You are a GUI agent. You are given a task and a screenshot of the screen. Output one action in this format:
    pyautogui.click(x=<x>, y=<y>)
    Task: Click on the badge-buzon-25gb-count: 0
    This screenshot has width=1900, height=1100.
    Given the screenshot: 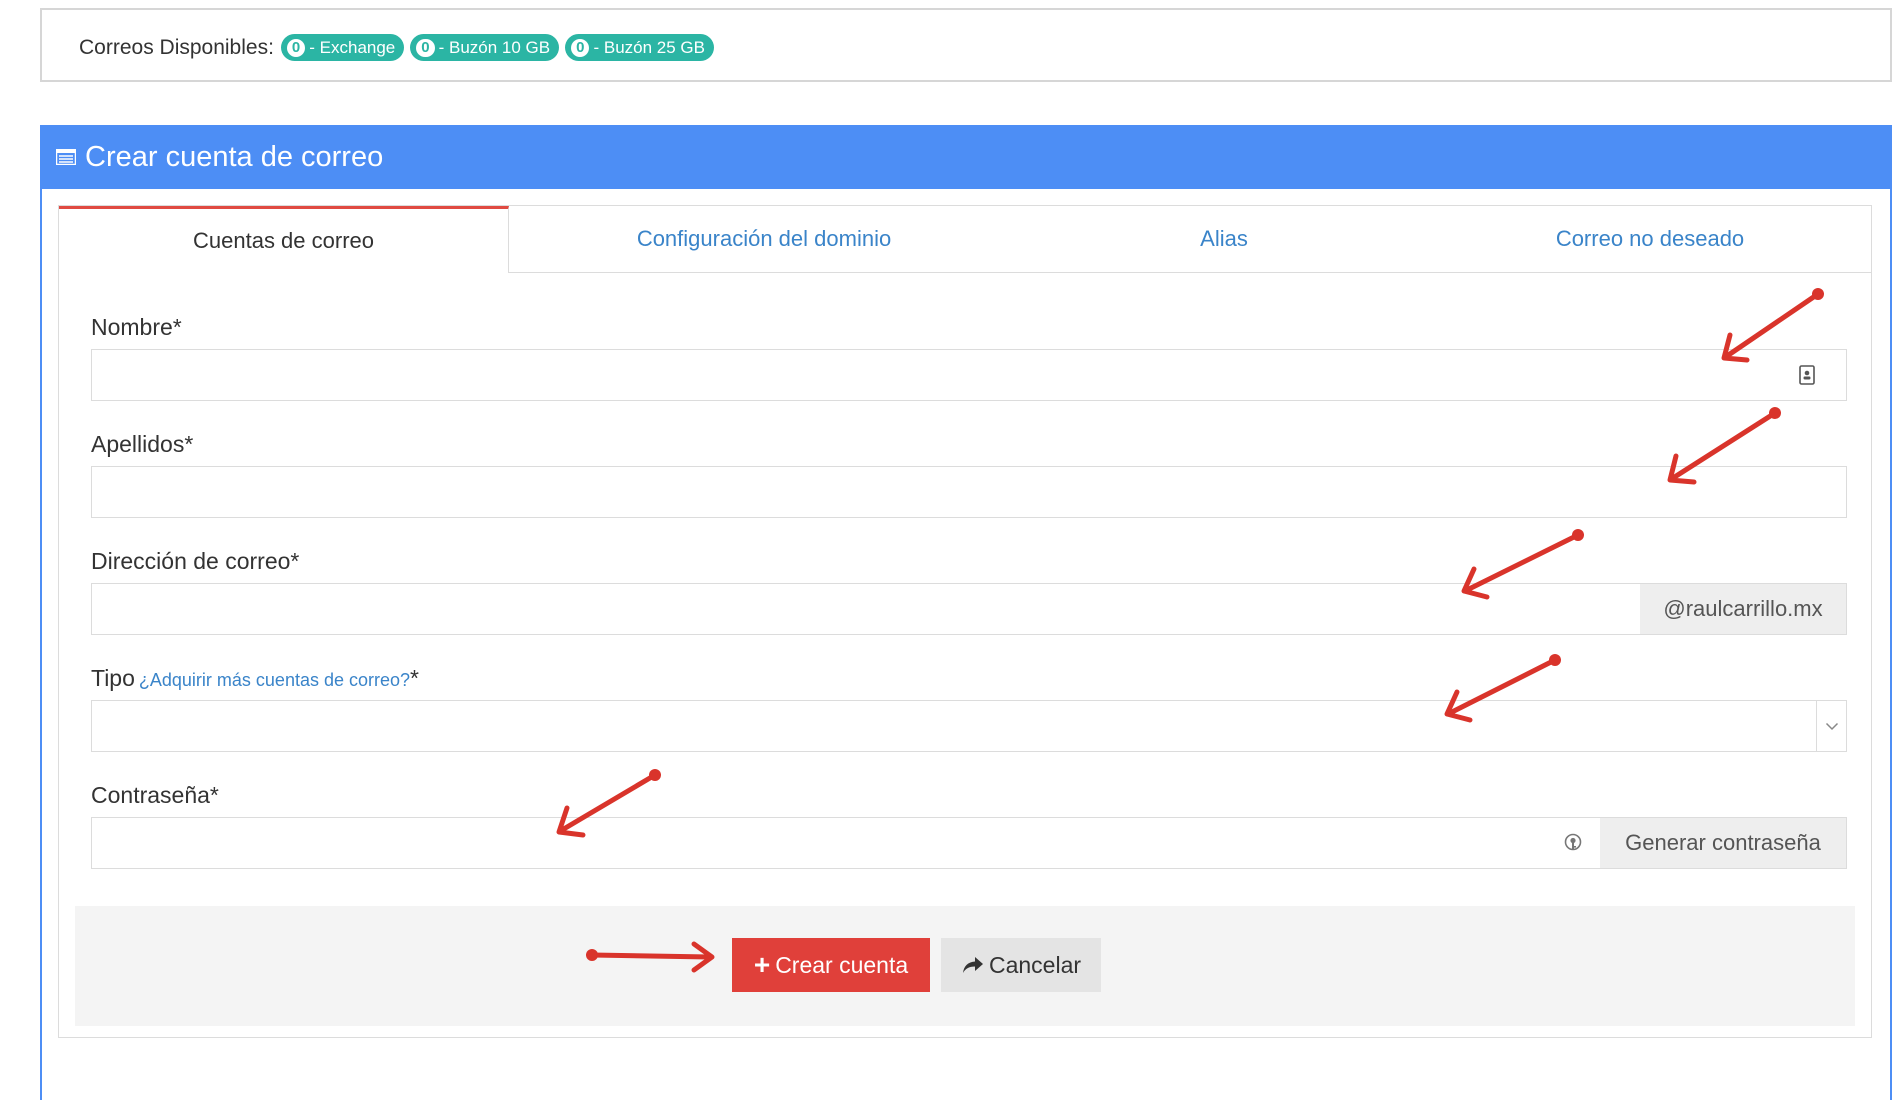 What is the action you would take?
    pyautogui.click(x=580, y=47)
    